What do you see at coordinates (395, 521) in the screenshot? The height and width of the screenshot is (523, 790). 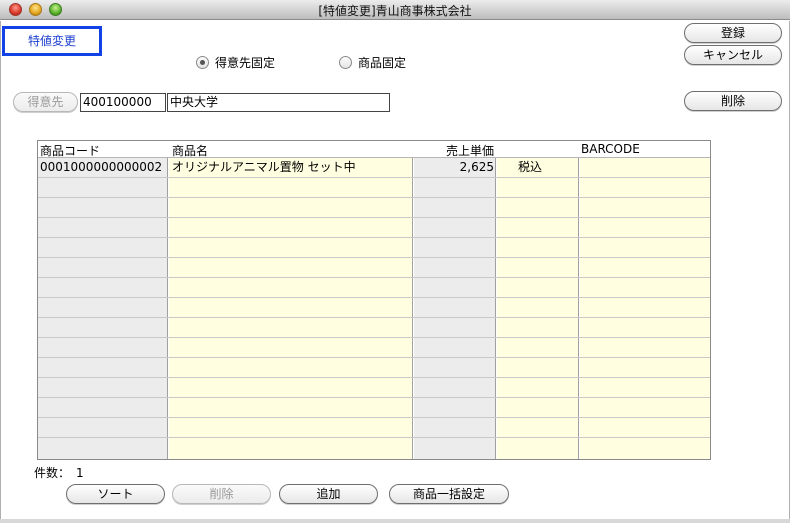 I see `bottom-edge` at bounding box center [395, 521].